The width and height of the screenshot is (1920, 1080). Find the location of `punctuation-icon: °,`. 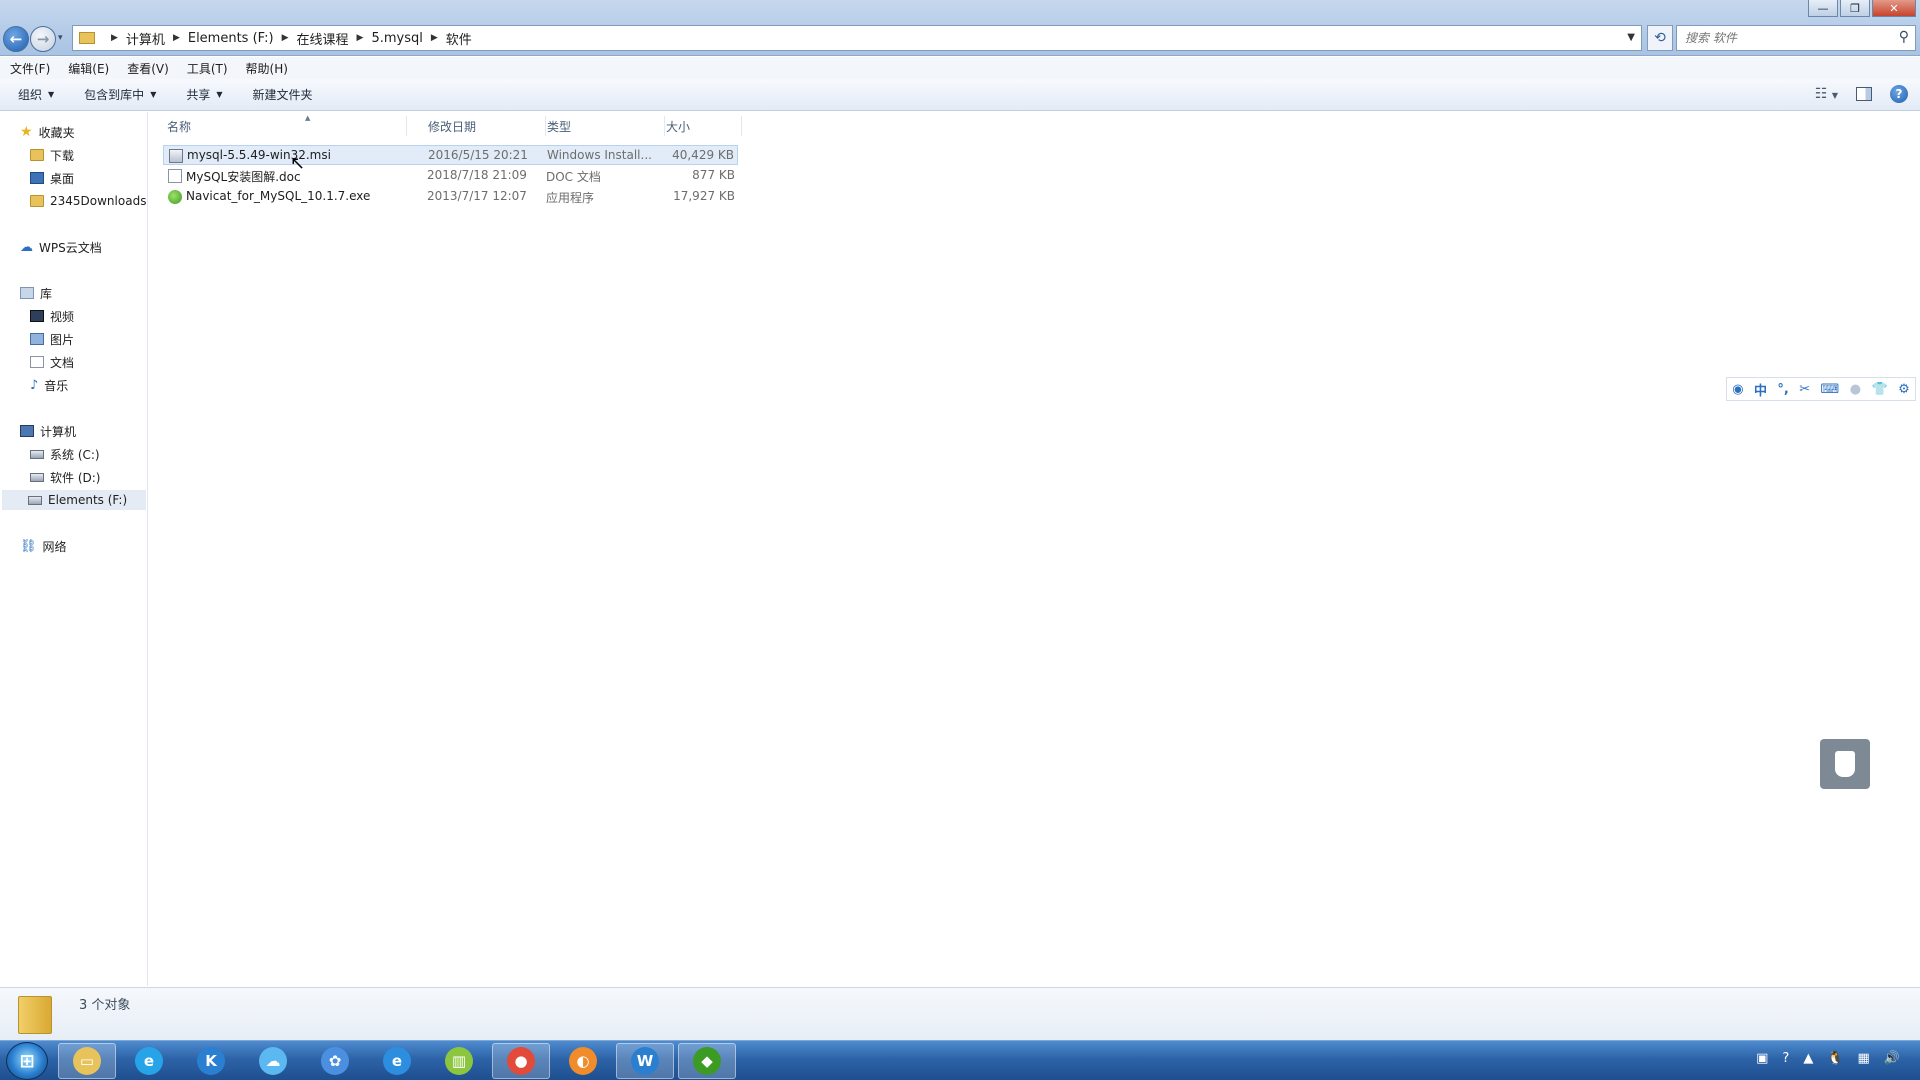

punctuation-icon: °, is located at coordinates (1782, 389).